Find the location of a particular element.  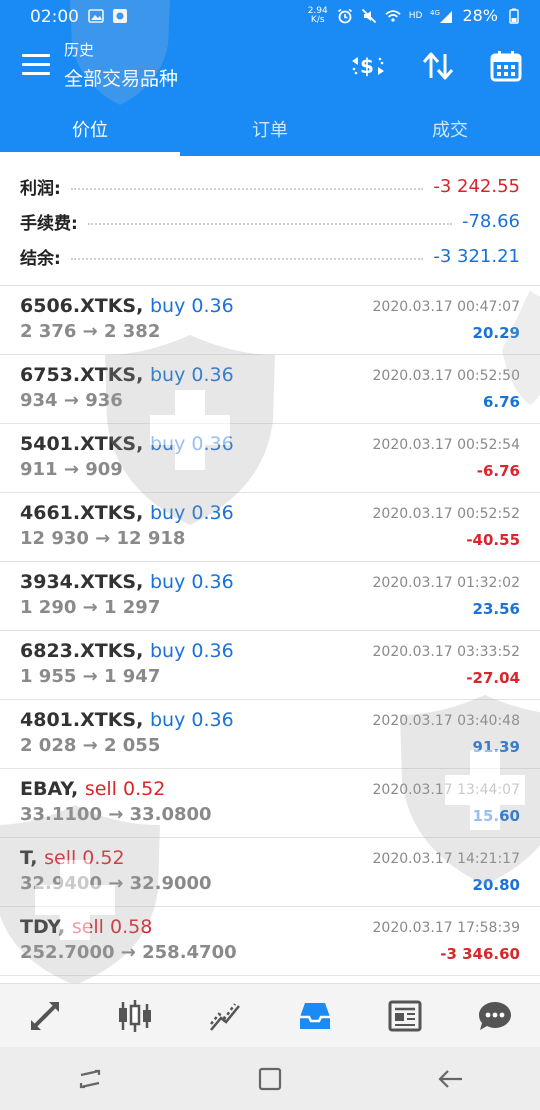

recent-apps-icon is located at coordinates (90, 1078).